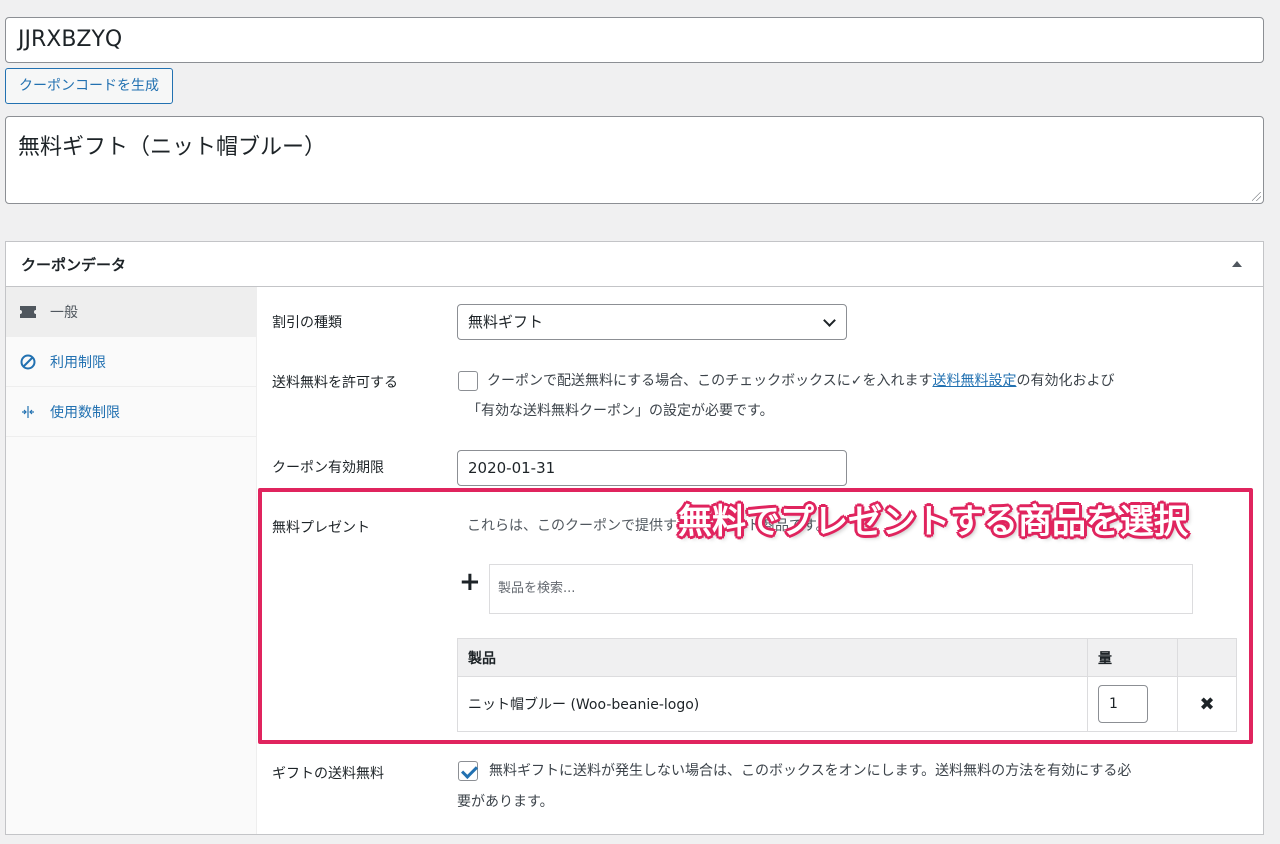 Image resolution: width=1280 pixels, height=844 pixels. What do you see at coordinates (1256, 196) in the screenshot?
I see `resize-handle-icon` at bounding box center [1256, 196].